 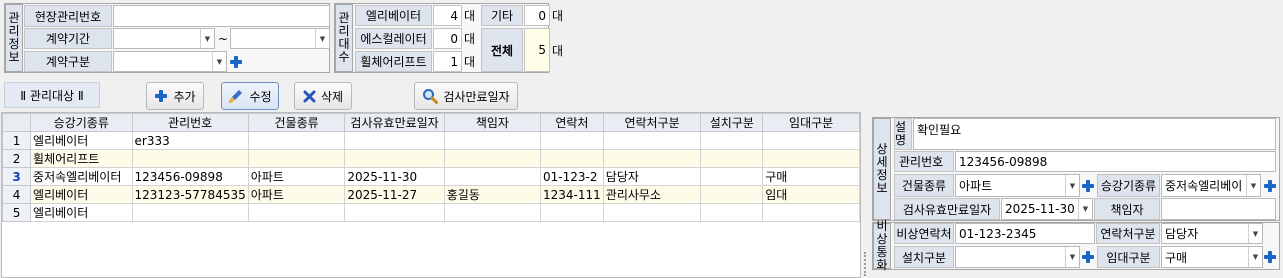 I want to click on grid-cell: 123123-57784535, so click(x=190, y=194).